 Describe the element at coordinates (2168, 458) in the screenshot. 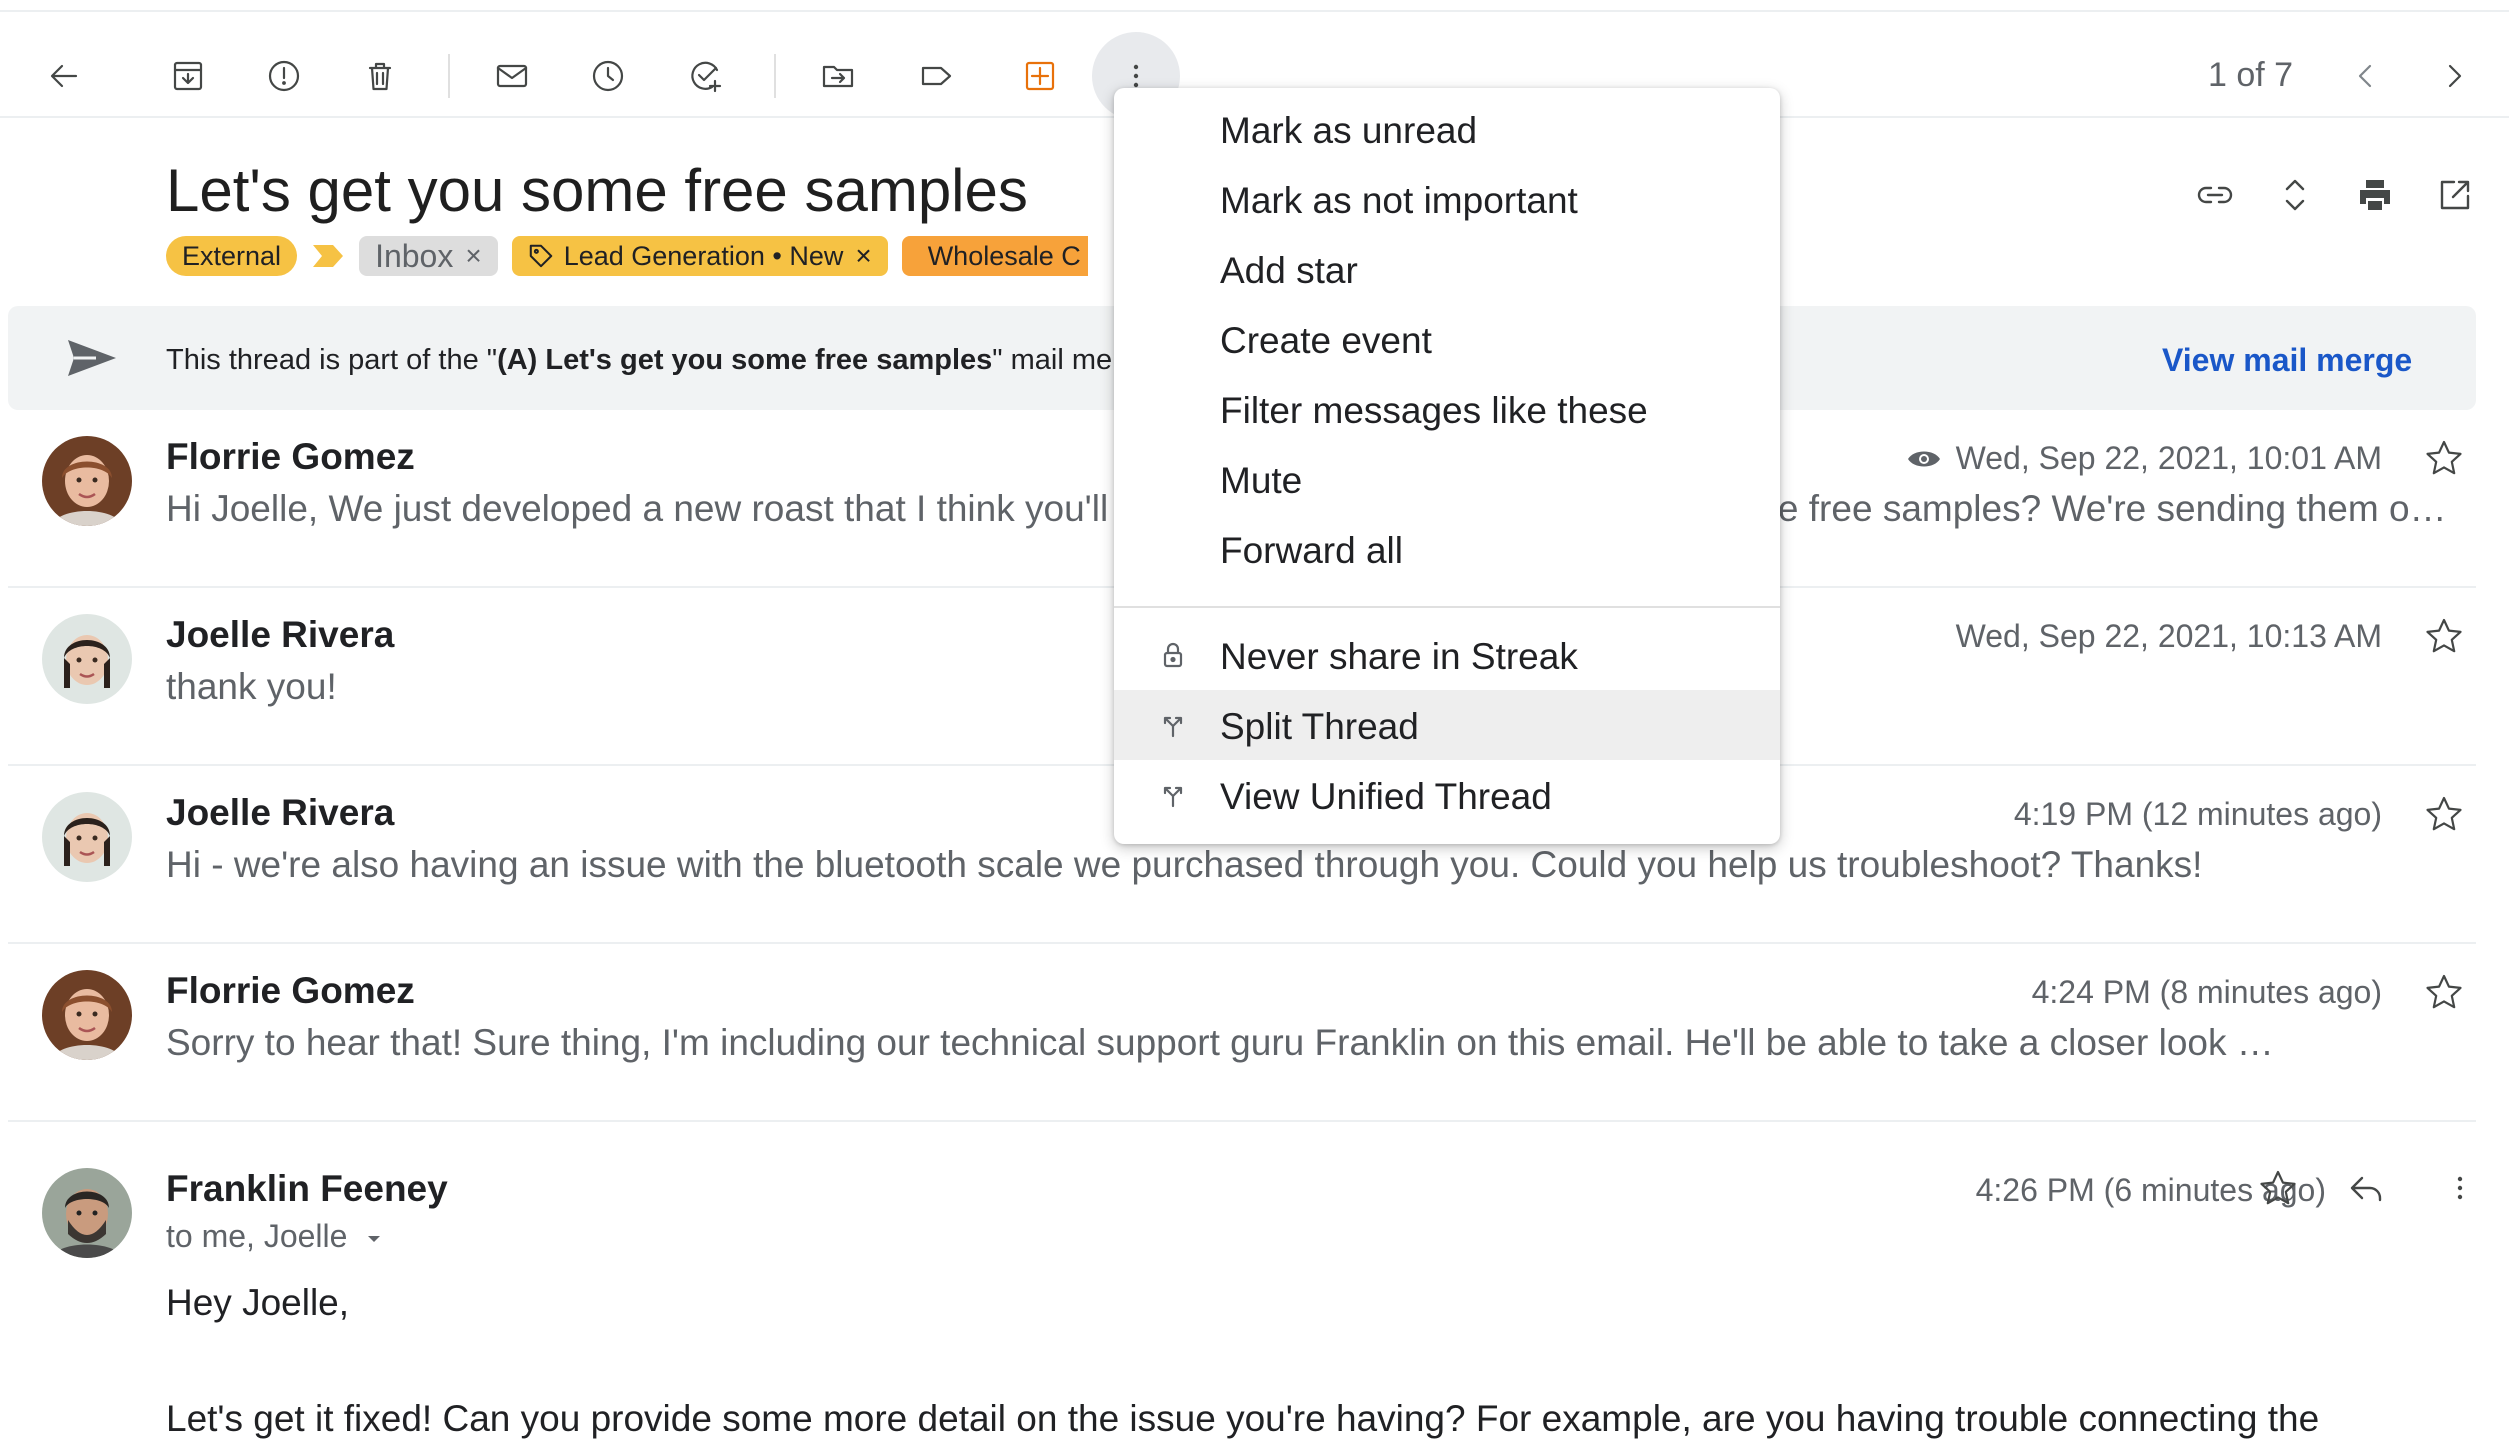

I see `date-text: Wed, Sep 22, 2021, 10:01 AM` at that location.